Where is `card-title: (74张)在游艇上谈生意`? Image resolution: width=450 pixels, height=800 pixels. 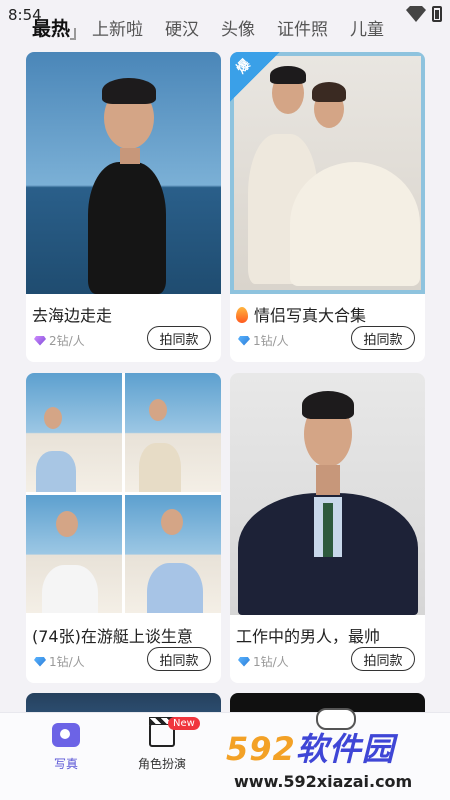
card-title: (74张)在游艇上谈生意 is located at coordinates (112, 636).